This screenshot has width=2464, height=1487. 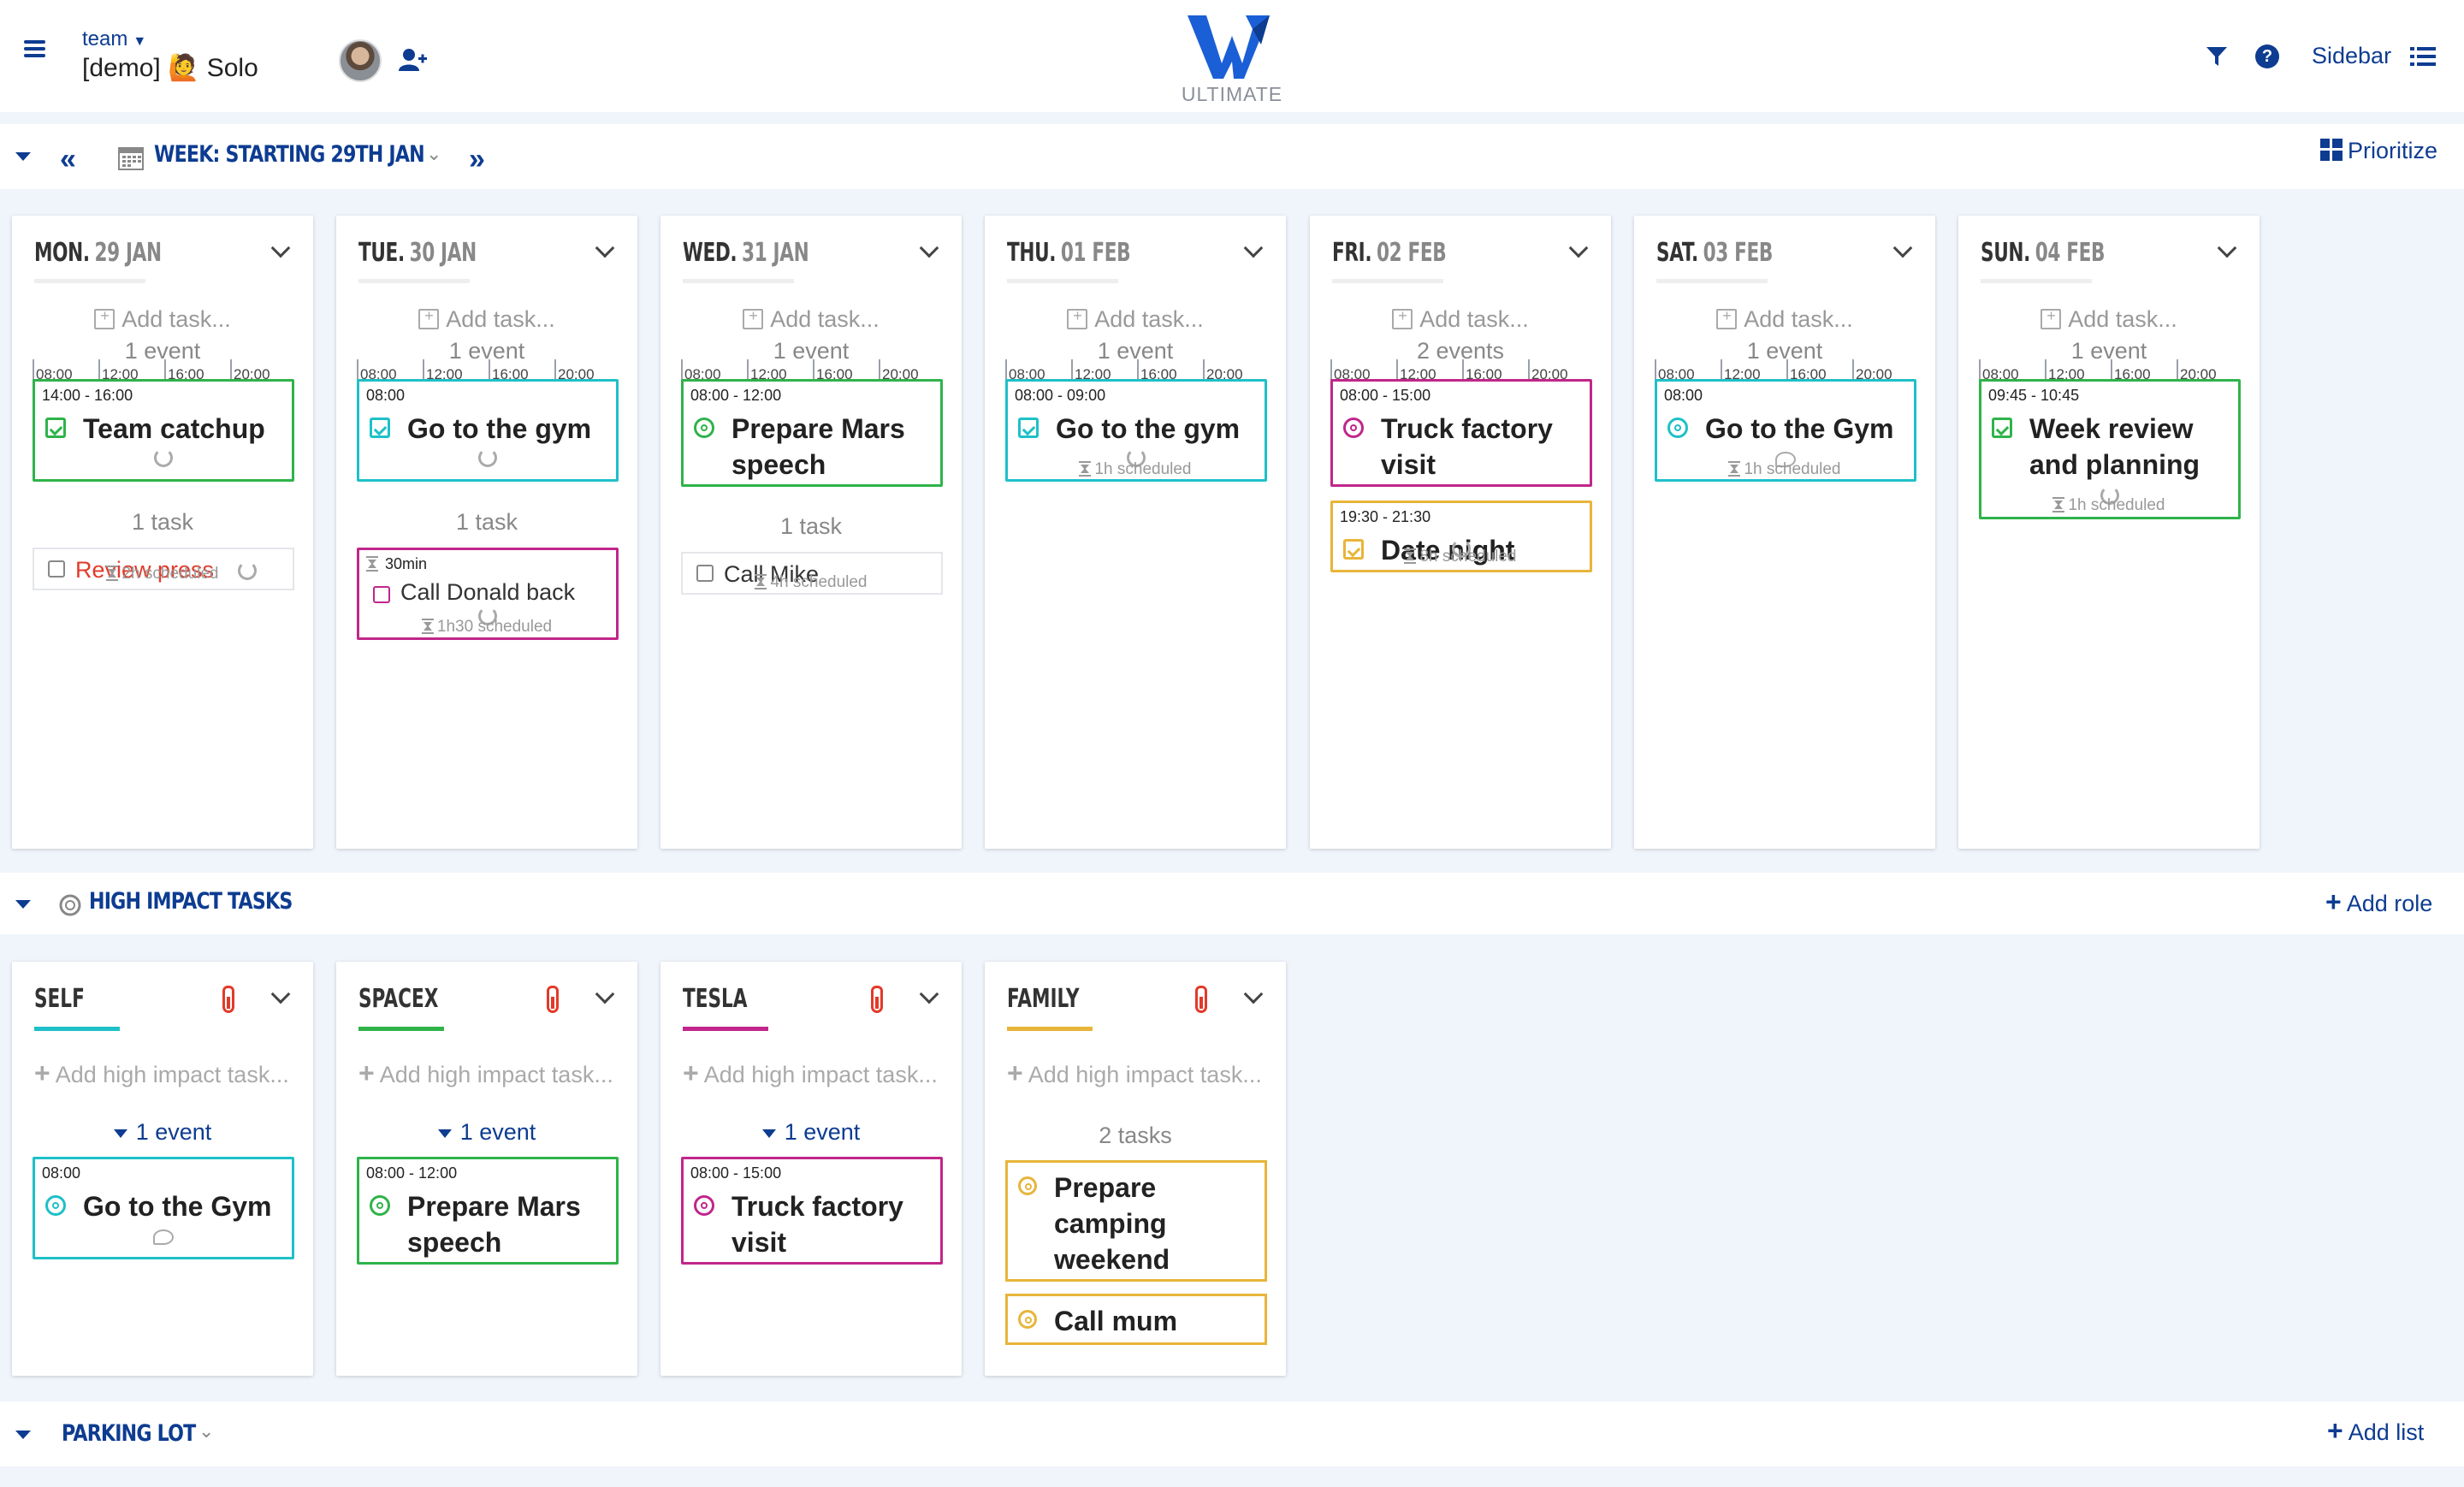 I want to click on task-checkbox, so click(x=381, y=594).